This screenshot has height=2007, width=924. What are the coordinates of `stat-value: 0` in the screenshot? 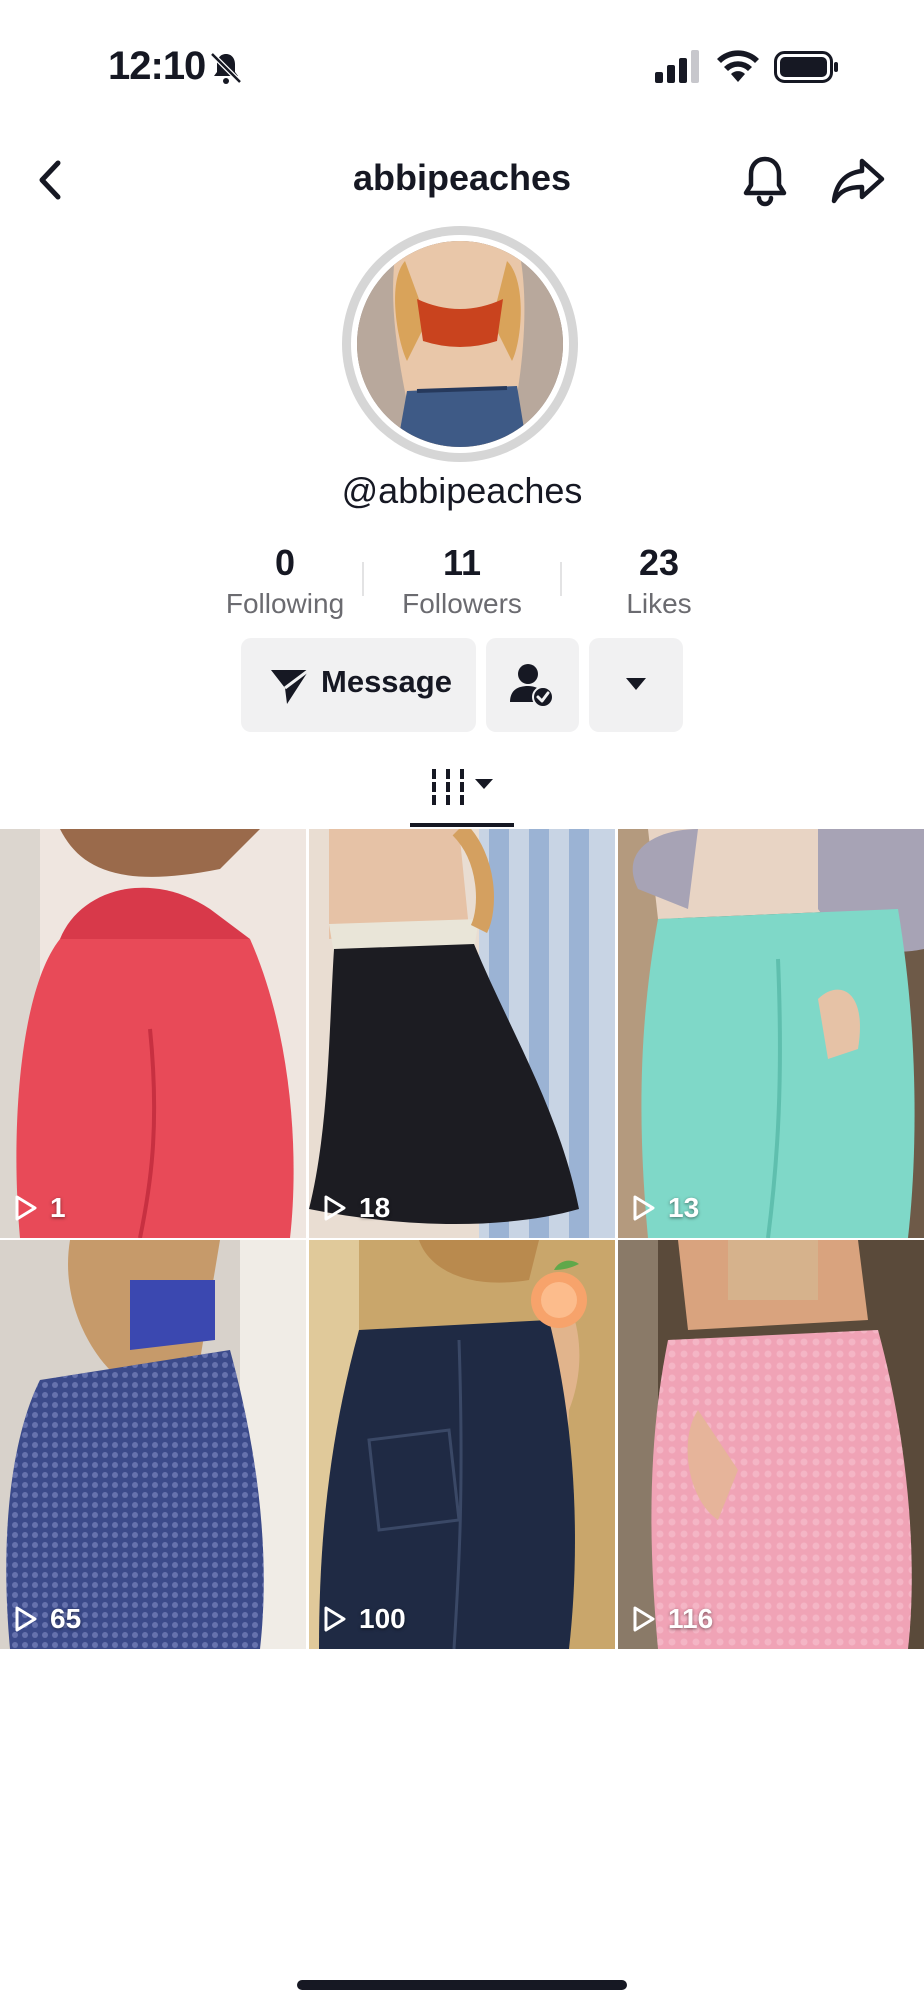 It's located at (285, 562).